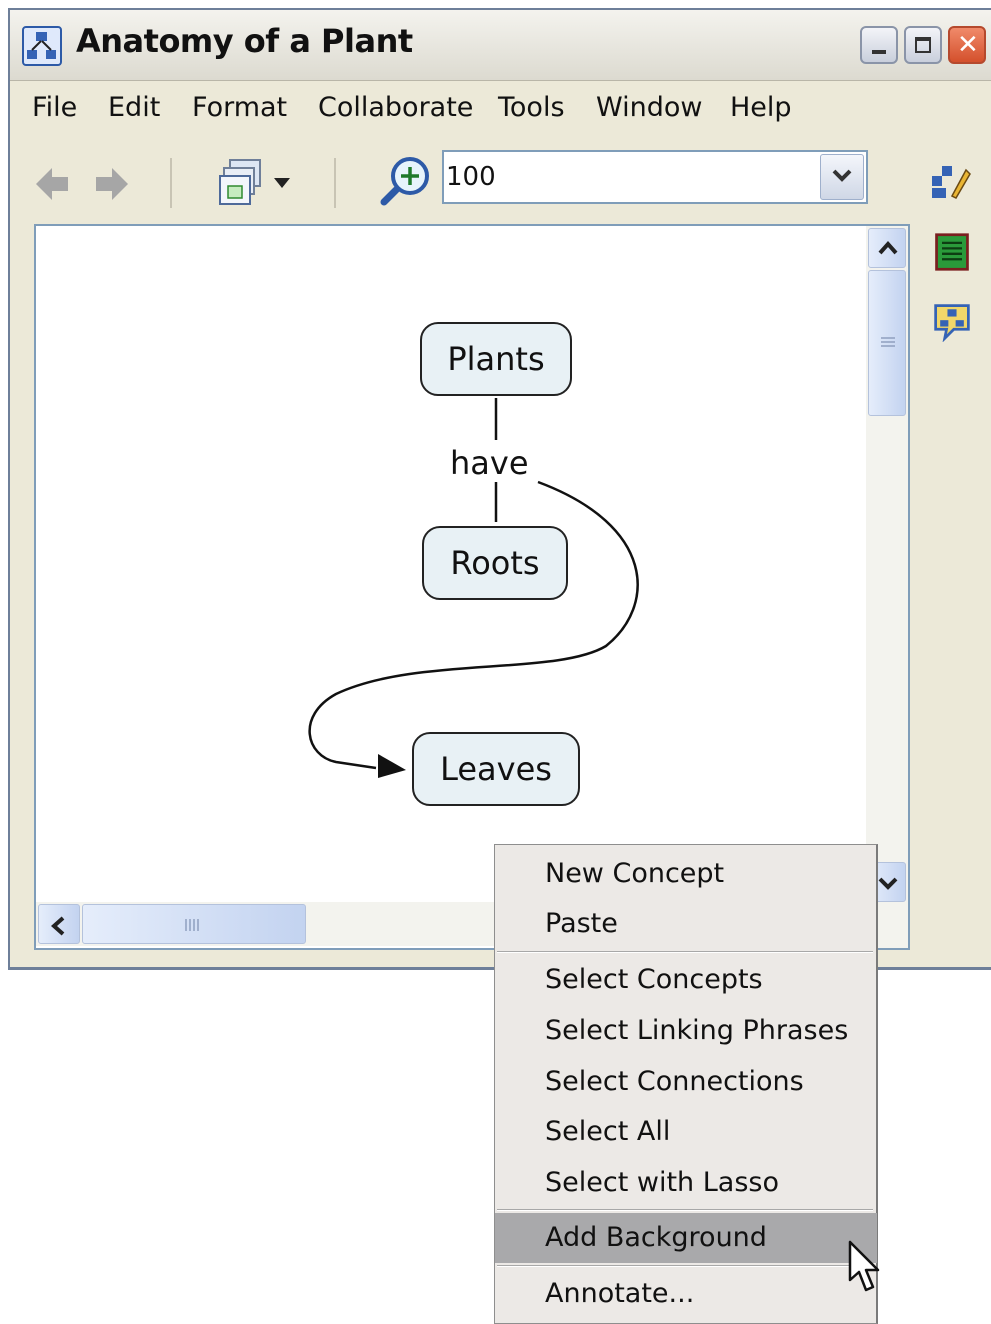  Describe the element at coordinates (496, 359) in the screenshot. I see `concept-plants: Plants` at that location.